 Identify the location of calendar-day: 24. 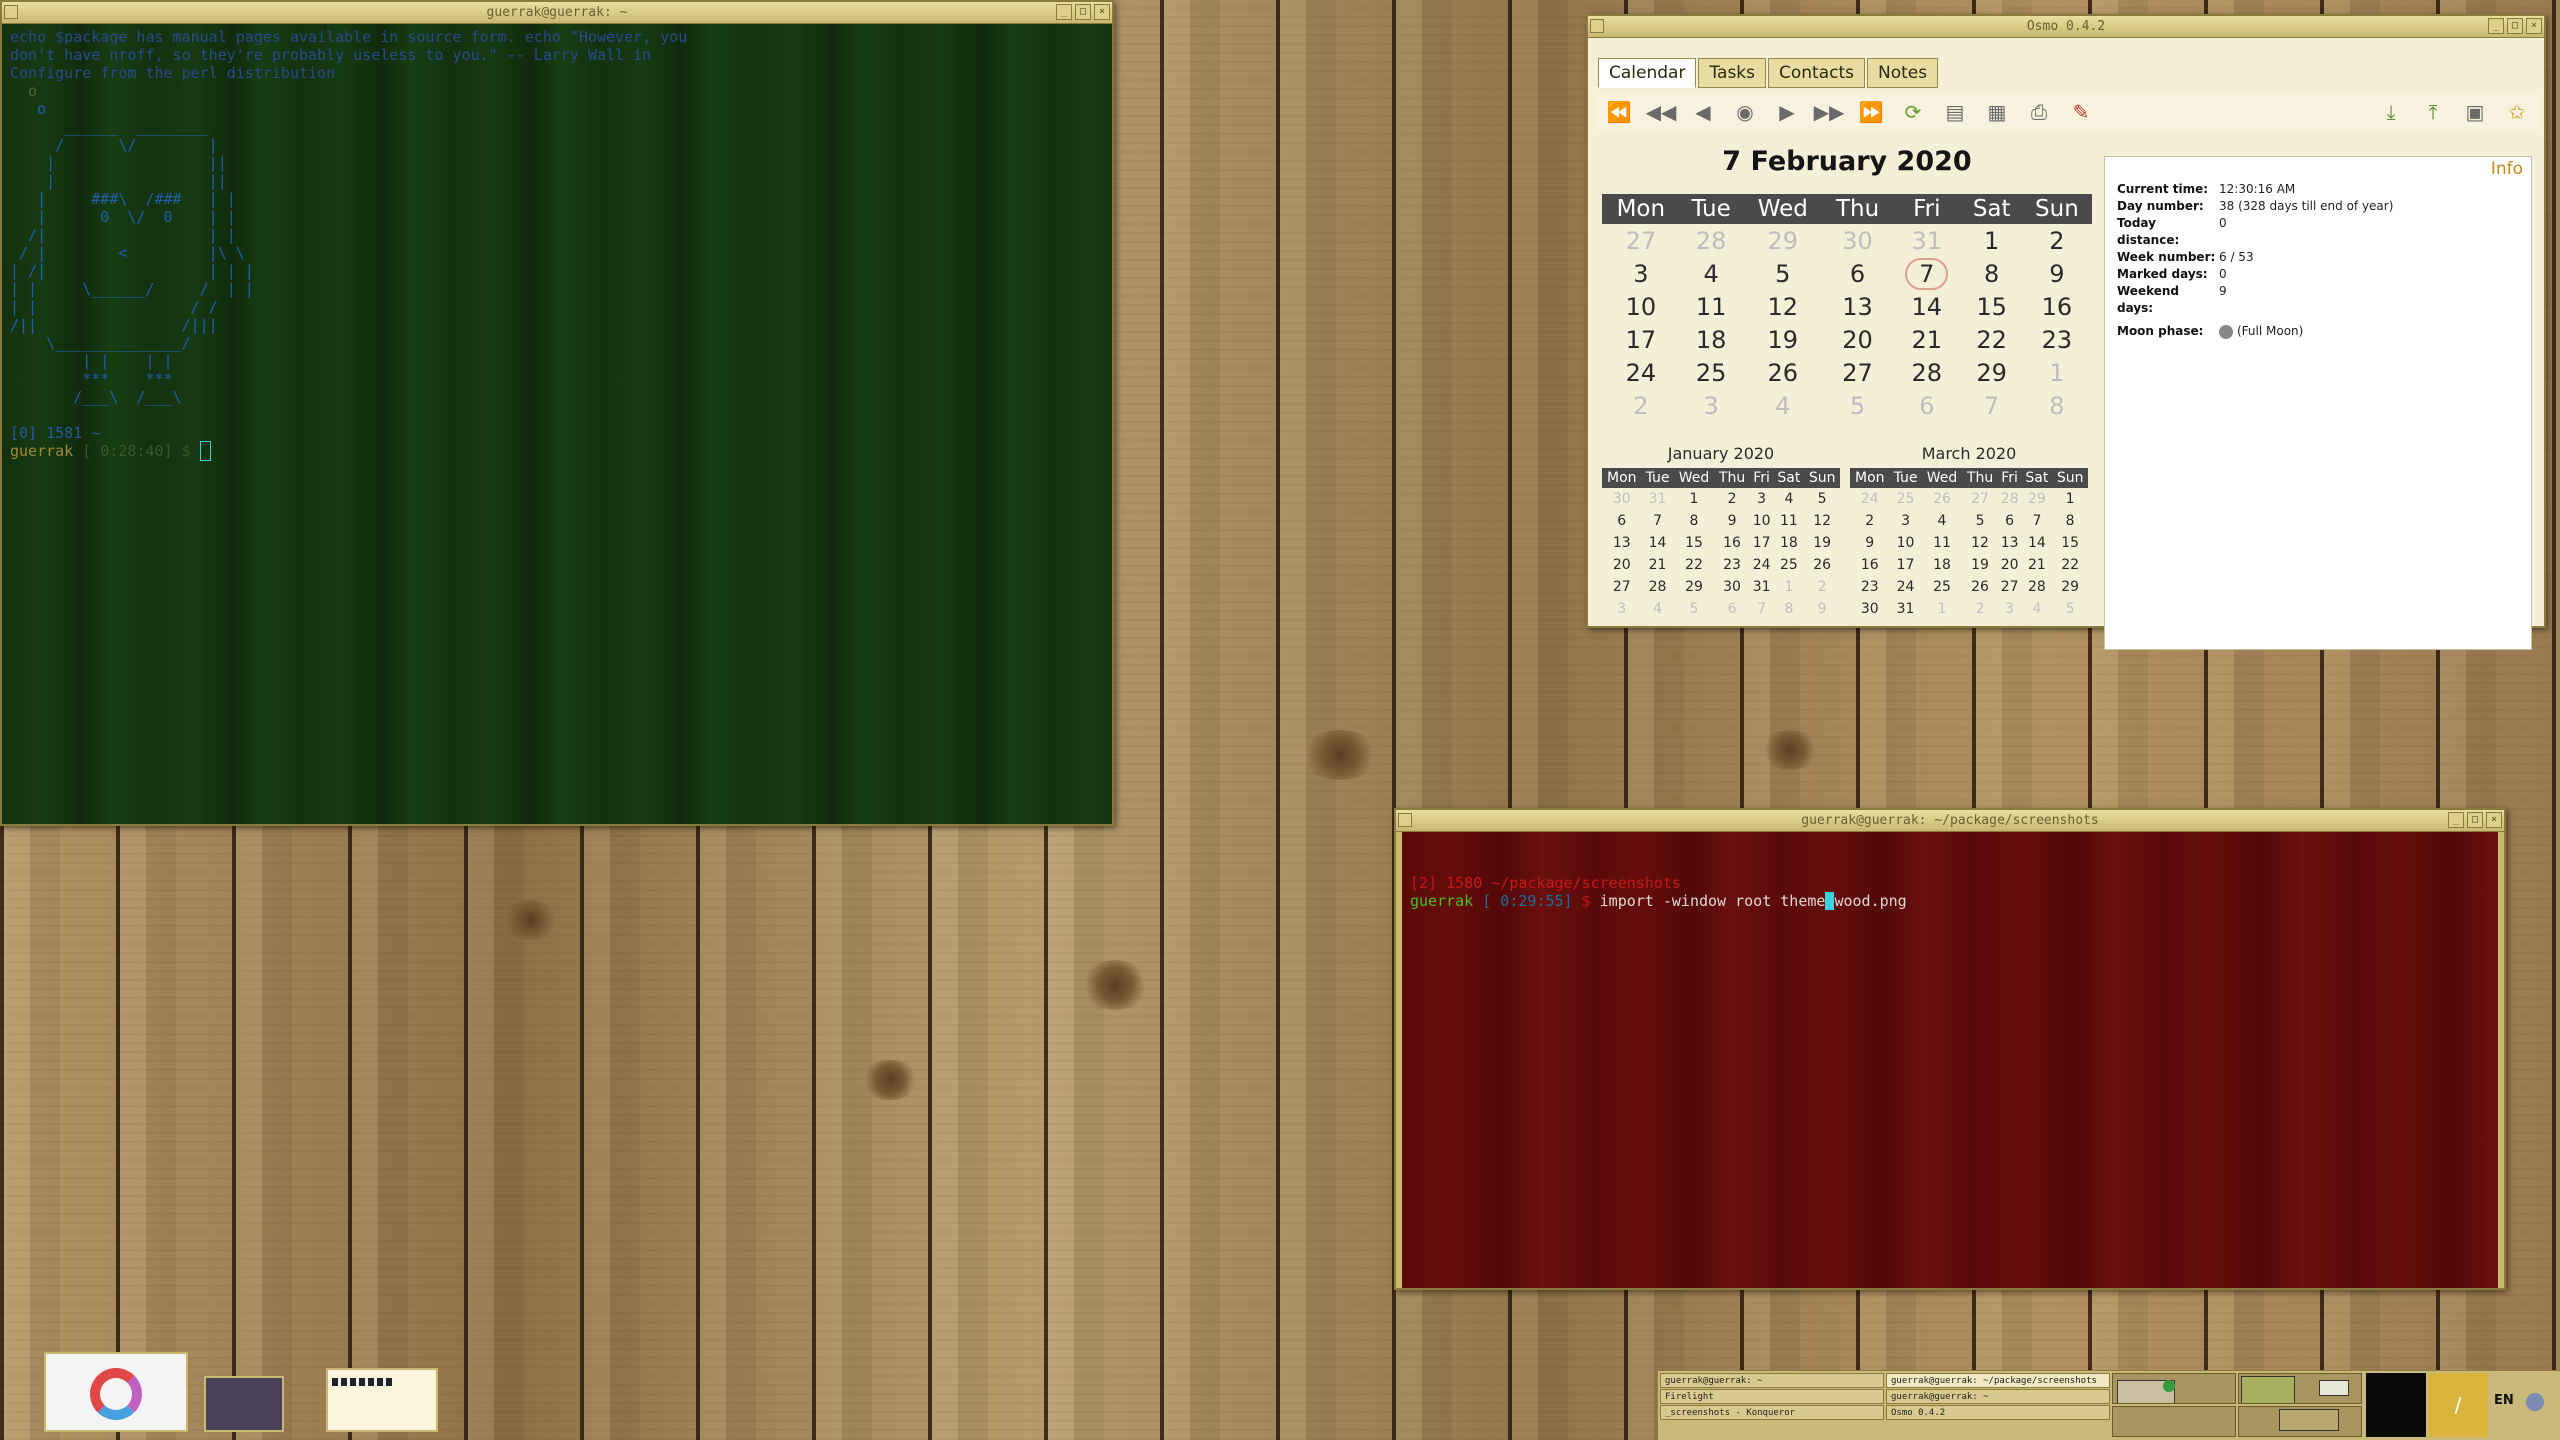
(1870, 499).